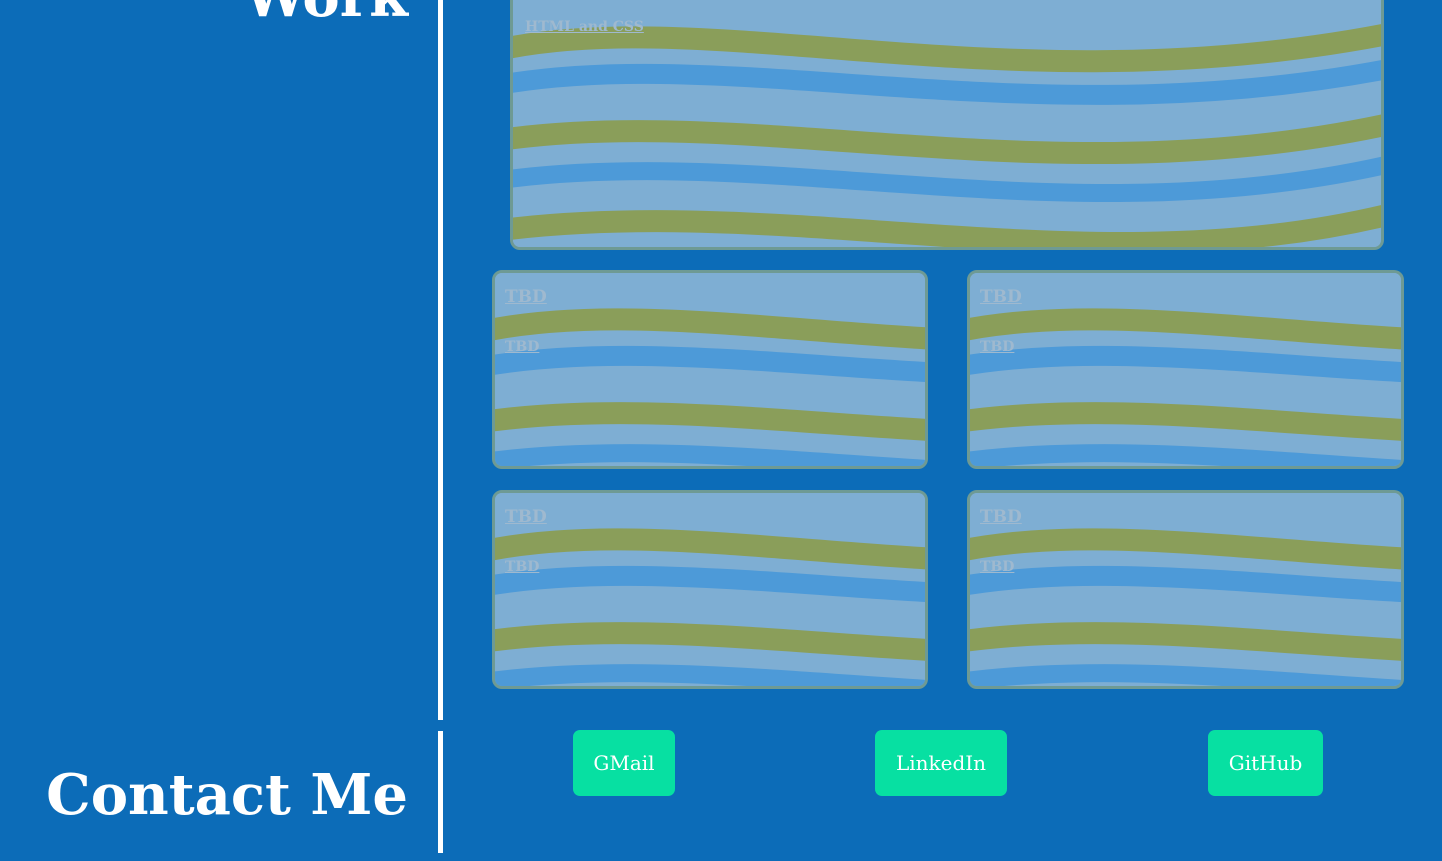 This screenshot has width=1442, height=861. Describe the element at coordinates (326, 15) in the screenshot. I see `work-heading: Work` at that location.